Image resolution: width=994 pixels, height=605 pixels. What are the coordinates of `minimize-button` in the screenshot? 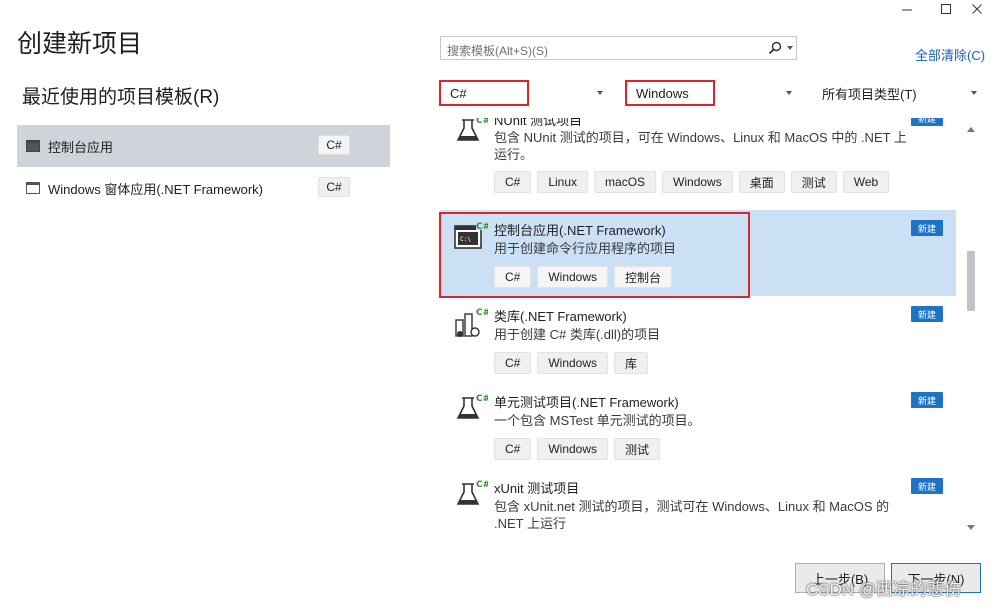 It's located at (907, 9).